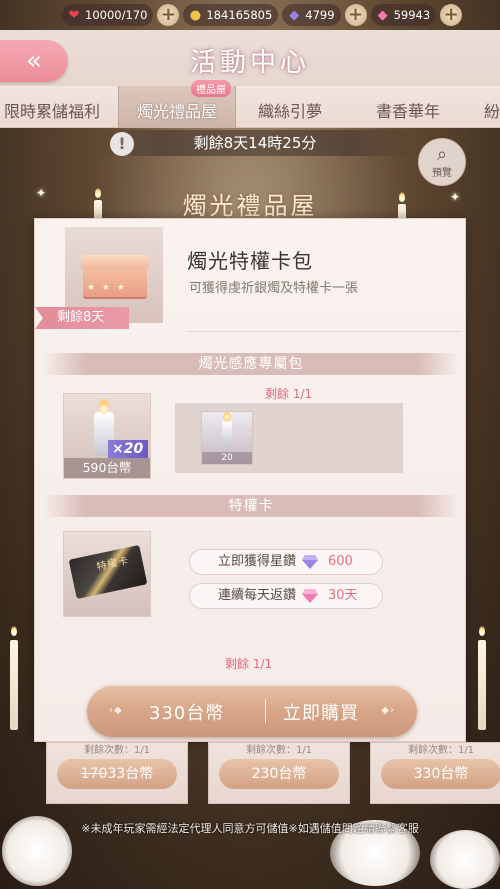  I want to click on tab-candle-gift-house: 禮品屋 燭光禮品屋, so click(177, 104).